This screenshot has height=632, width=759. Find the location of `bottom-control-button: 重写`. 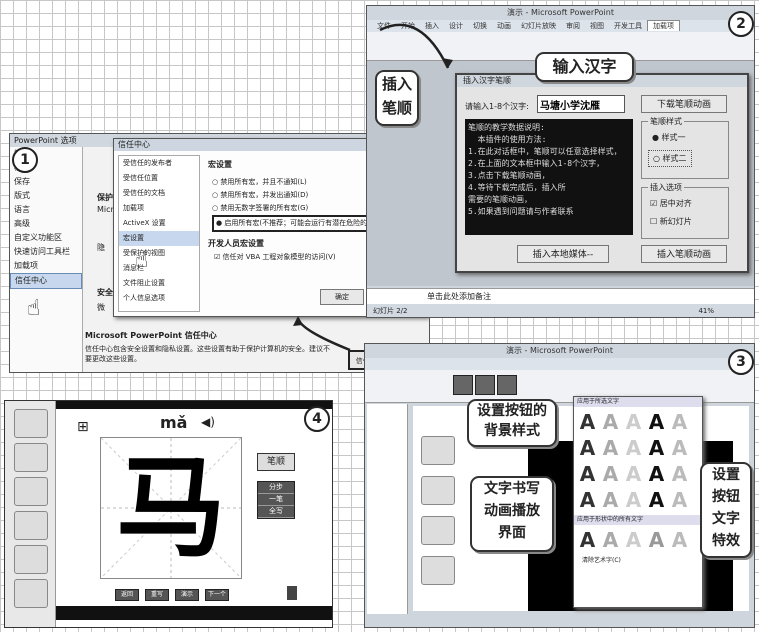

bottom-control-button: 重写 is located at coordinates (157, 595).